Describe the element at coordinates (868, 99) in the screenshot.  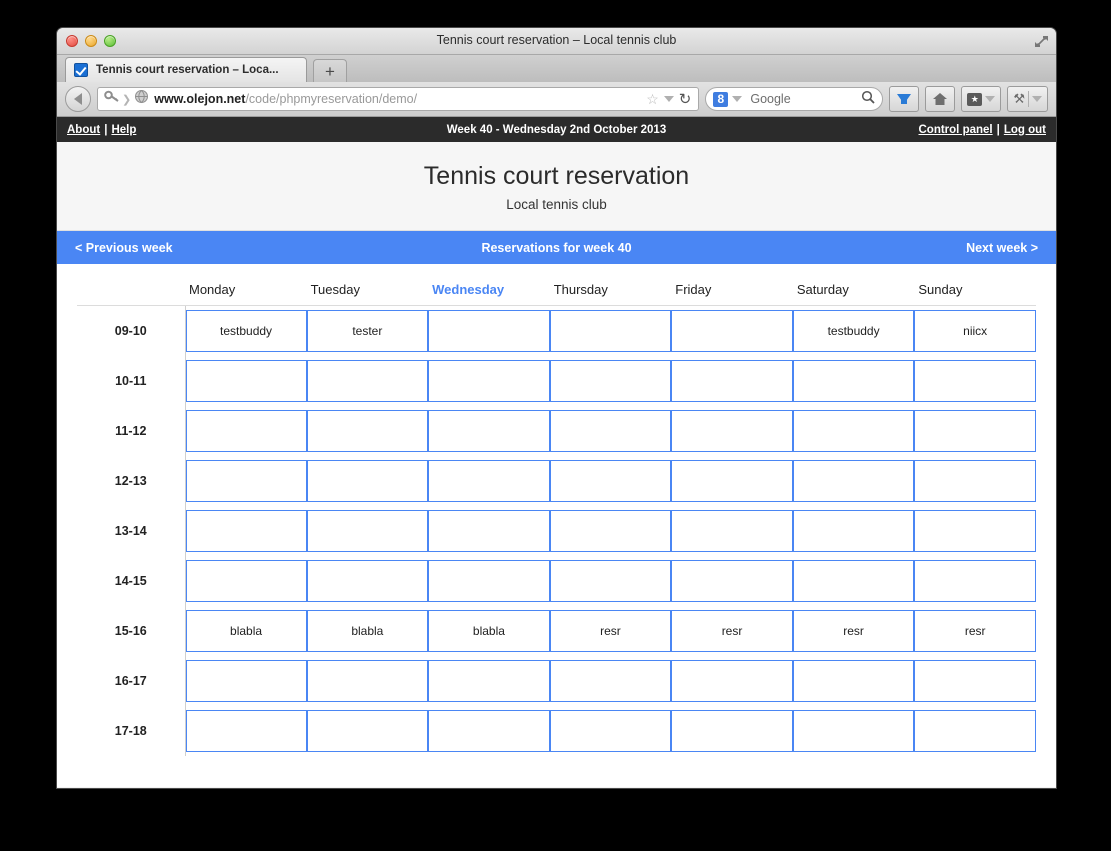
I see `magnifier-icon` at that location.